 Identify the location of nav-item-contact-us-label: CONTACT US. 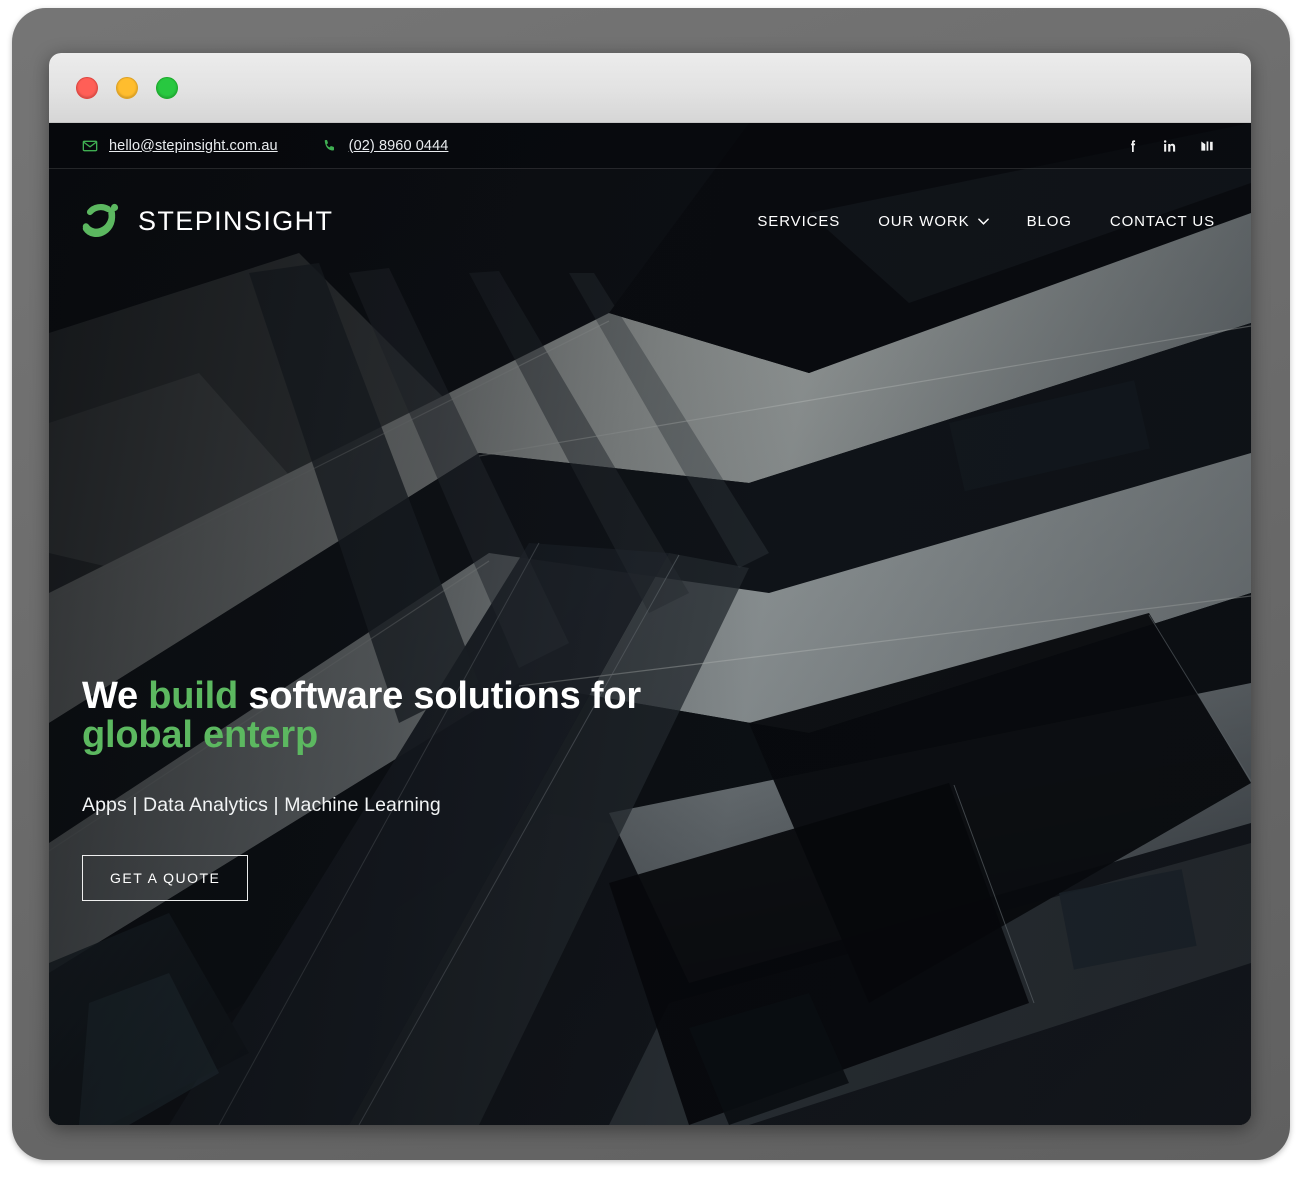
(1162, 221).